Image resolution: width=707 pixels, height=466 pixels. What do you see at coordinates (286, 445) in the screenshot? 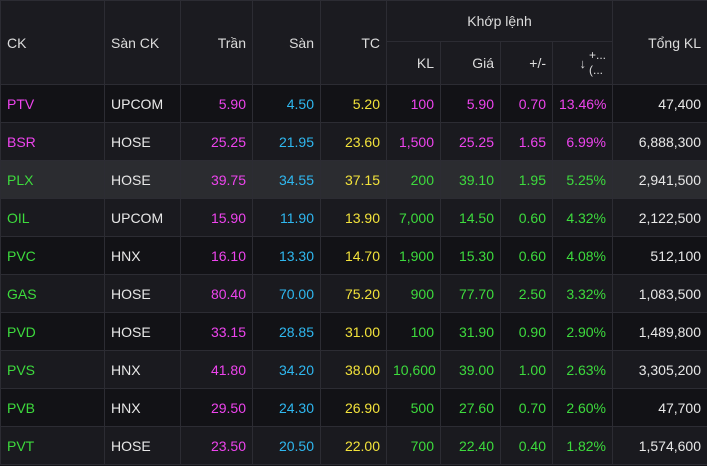
I see `floor-price-cell: 20.50` at bounding box center [286, 445].